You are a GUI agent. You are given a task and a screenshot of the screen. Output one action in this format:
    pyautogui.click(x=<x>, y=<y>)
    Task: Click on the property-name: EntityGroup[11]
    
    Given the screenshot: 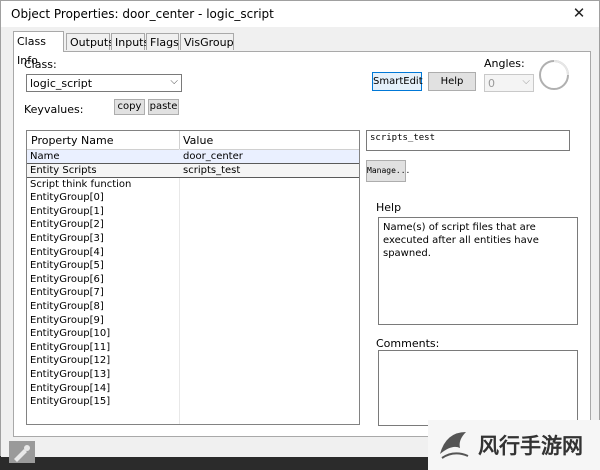 What is the action you would take?
    pyautogui.click(x=70, y=347)
    